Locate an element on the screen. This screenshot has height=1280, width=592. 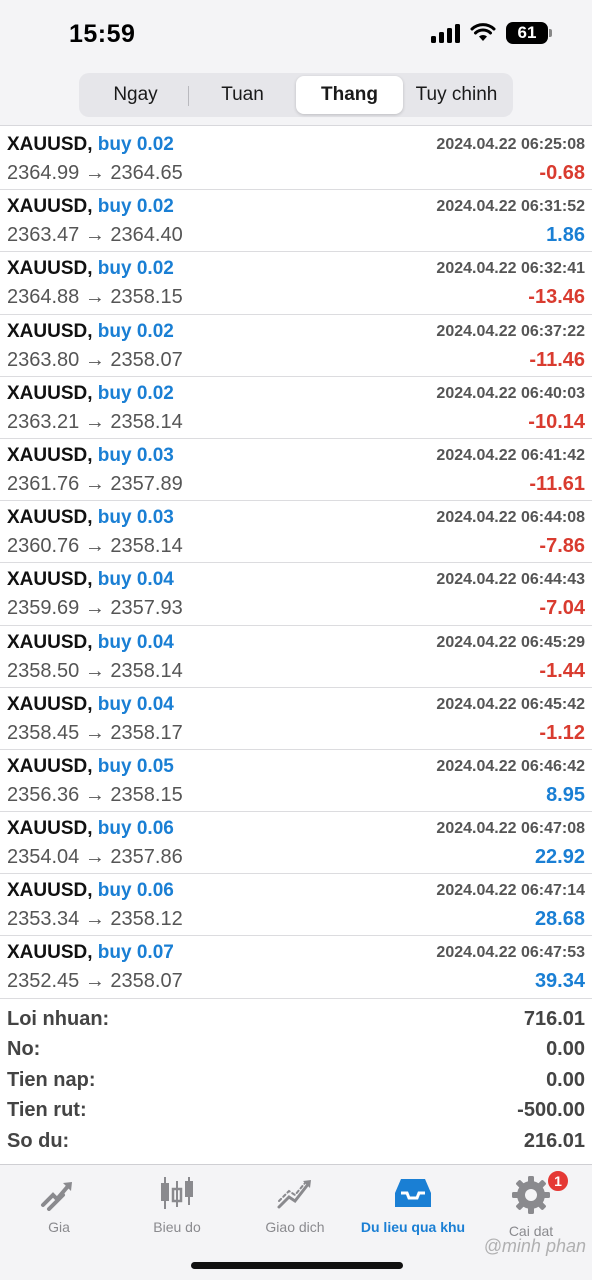
summary-balance-row: So du: 216.01 is located at coordinates (296, 1143).